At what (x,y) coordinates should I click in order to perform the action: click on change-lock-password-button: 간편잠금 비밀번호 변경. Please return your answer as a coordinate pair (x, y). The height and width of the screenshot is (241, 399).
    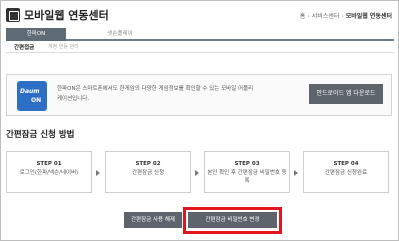
    Looking at the image, I should click on (232, 220).